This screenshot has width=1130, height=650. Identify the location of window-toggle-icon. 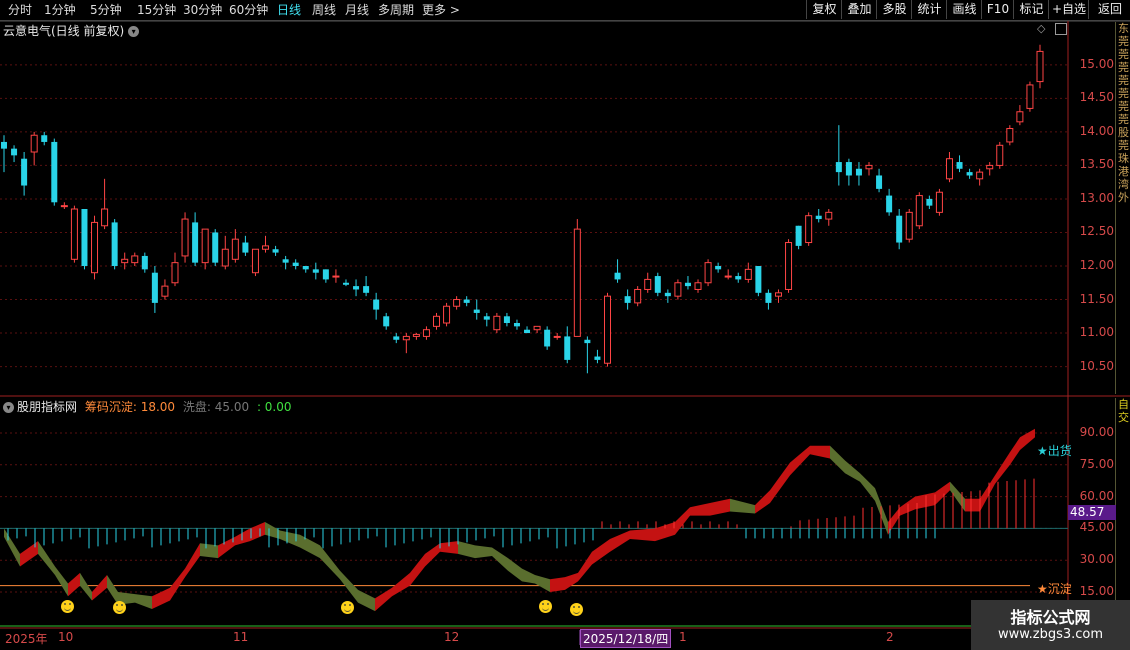
(1061, 29).